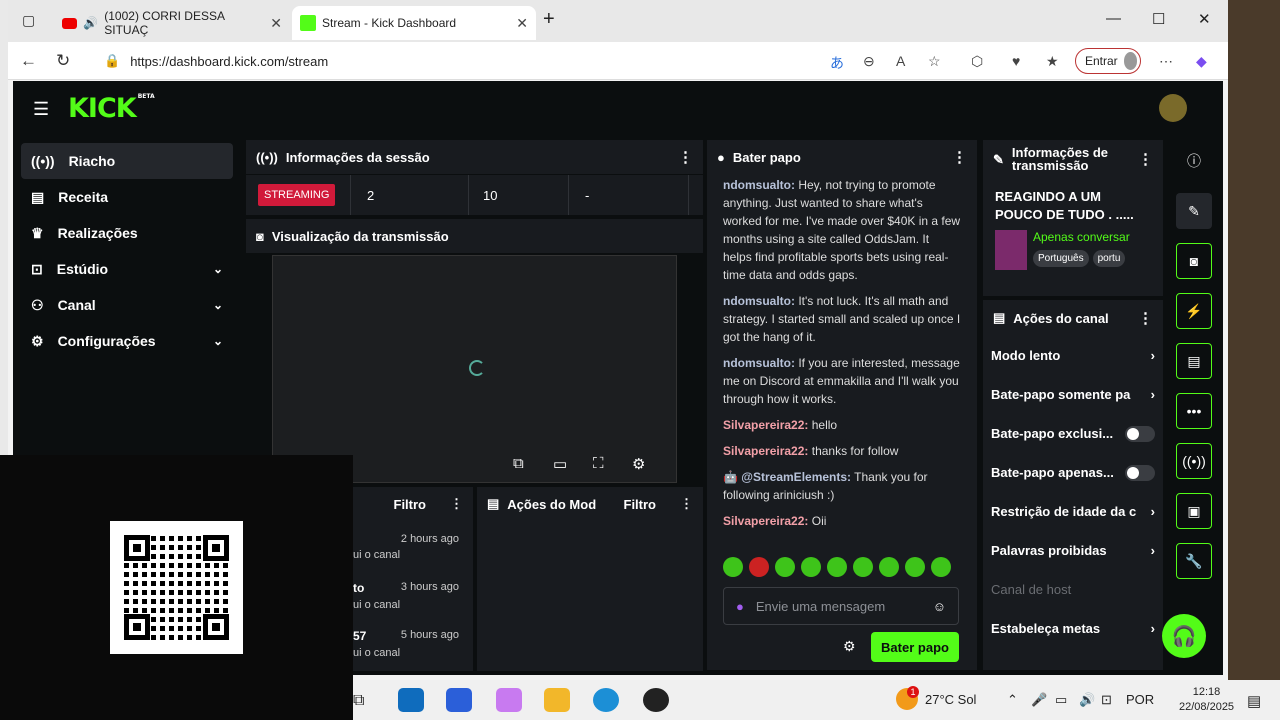 Image resolution: width=1280 pixels, height=720 pixels. I want to click on sidebar-item-realizacoes: ♛ Realizações, so click(127, 233).